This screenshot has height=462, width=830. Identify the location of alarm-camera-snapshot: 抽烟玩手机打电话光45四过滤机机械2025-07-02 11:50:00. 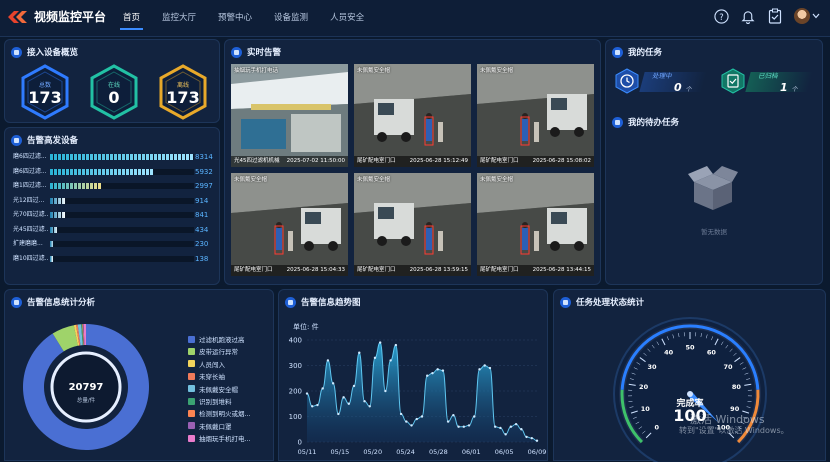
(289, 115).